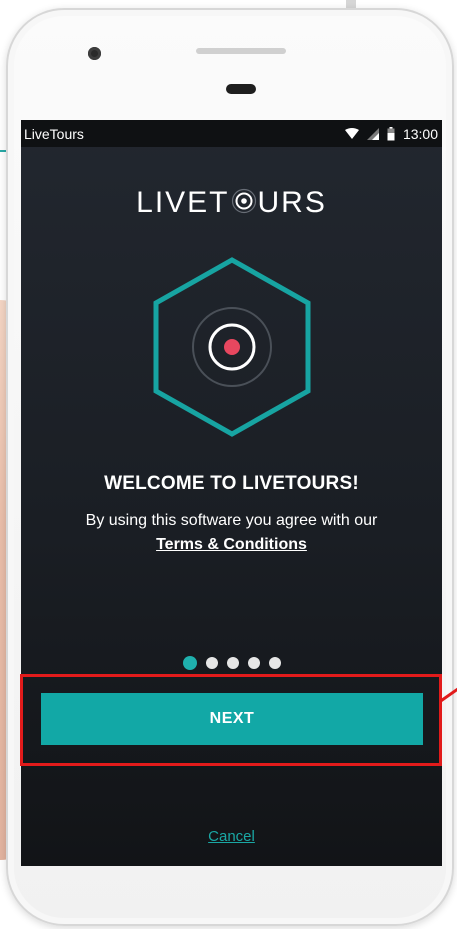 This screenshot has width=457, height=929. What do you see at coordinates (244, 201) in the screenshot?
I see `brand-target-o-icon` at bounding box center [244, 201].